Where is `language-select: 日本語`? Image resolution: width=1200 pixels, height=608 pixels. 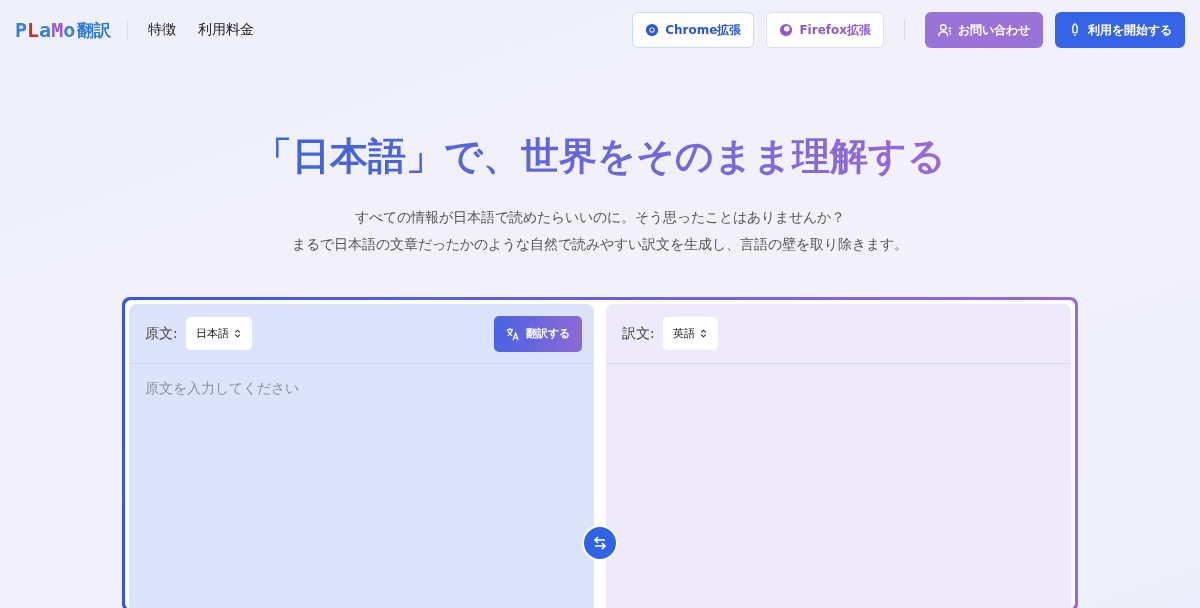 language-select: 日本語 is located at coordinates (218, 333).